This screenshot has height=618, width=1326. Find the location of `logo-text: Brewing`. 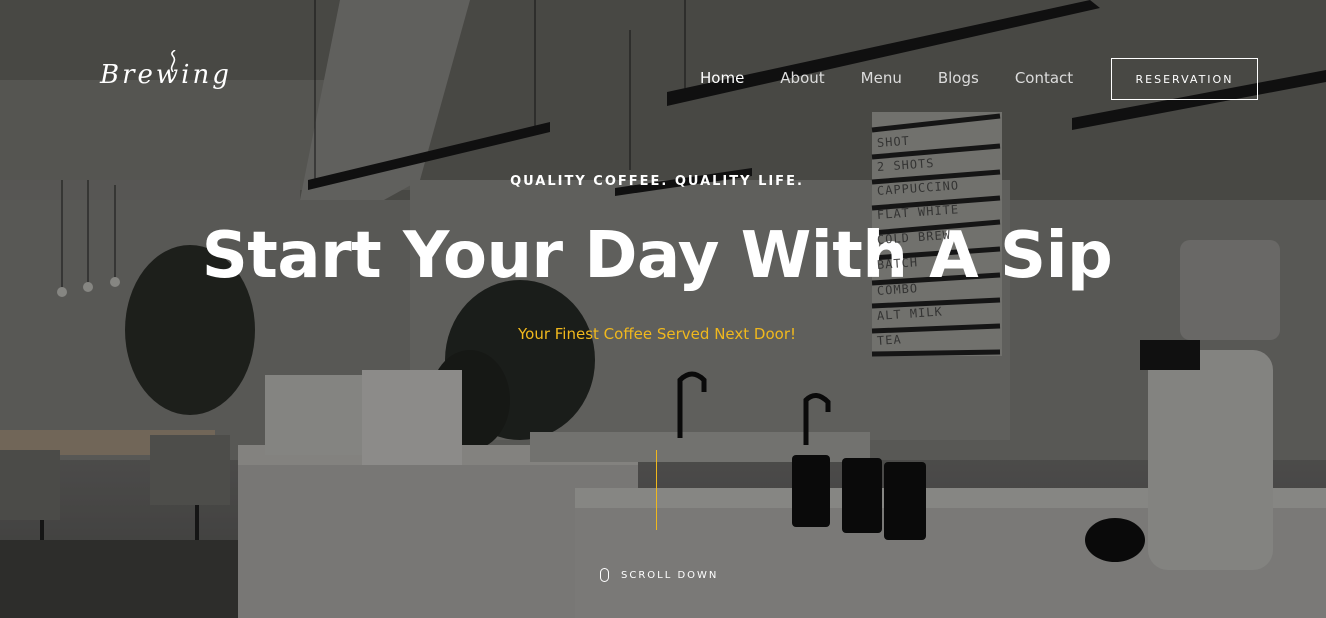

logo-text: Brewing is located at coordinates (166, 75).